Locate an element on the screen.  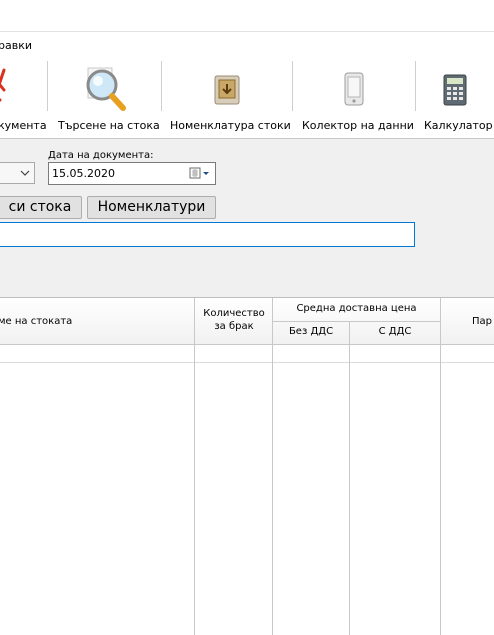
toolbar-button-delete-document: кумента is located at coordinates (23, 98).